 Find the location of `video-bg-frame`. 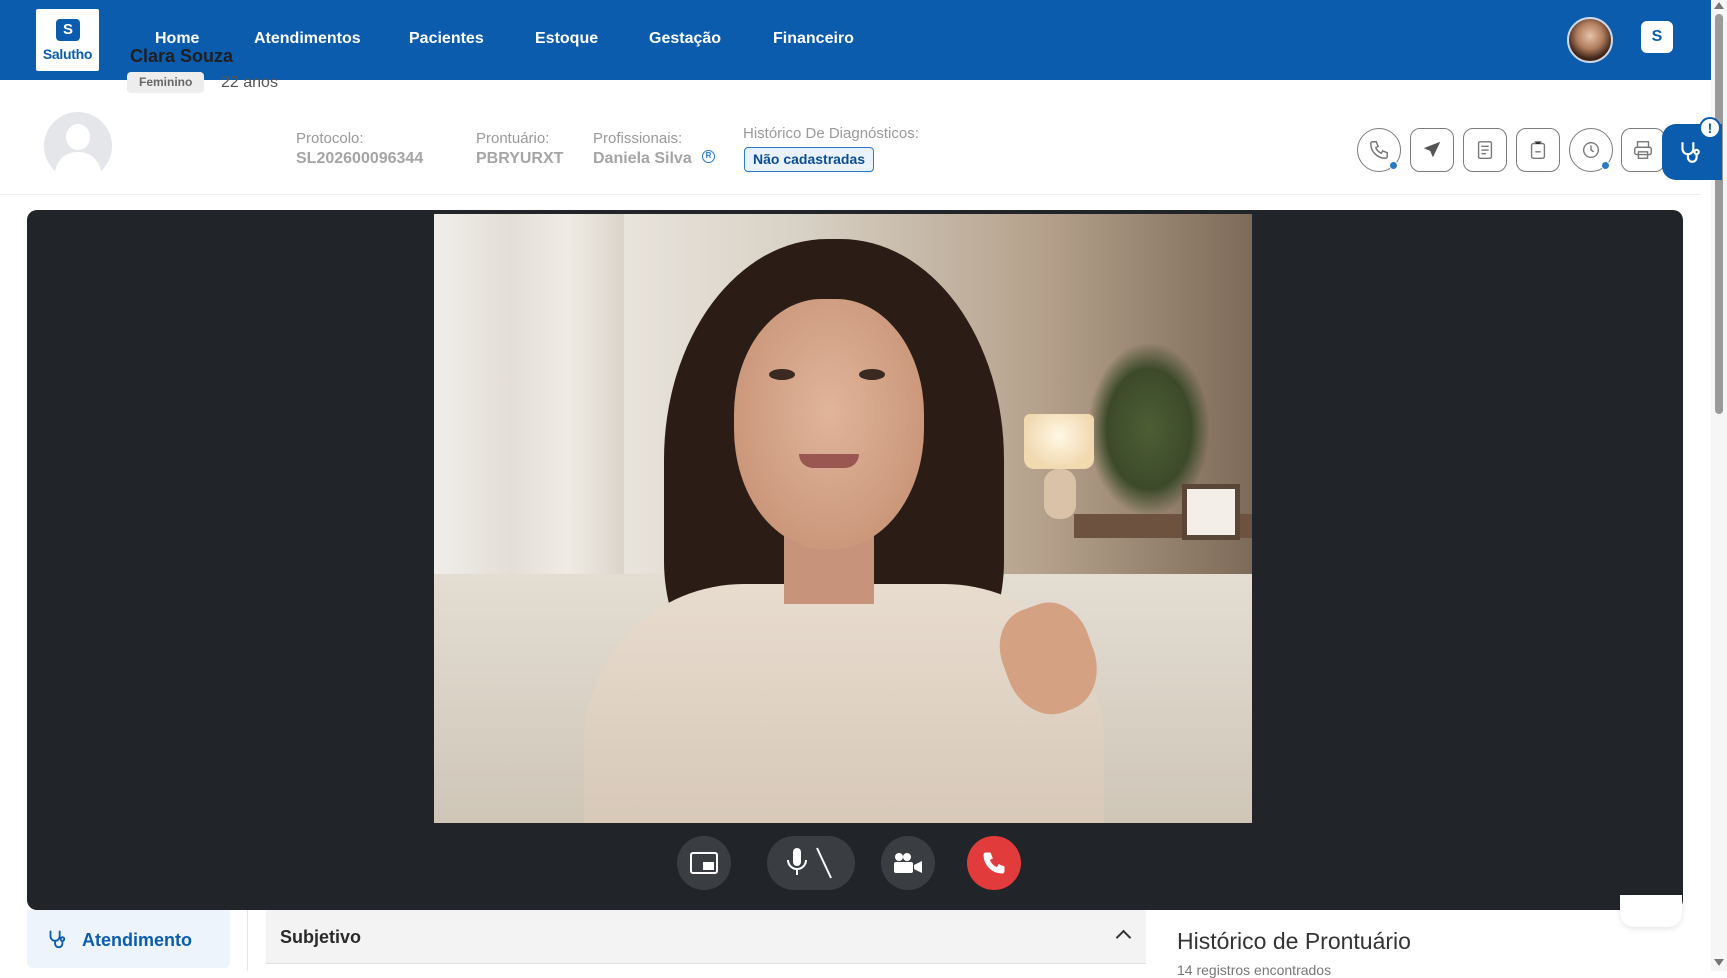

video-bg-frame is located at coordinates (1211, 512).